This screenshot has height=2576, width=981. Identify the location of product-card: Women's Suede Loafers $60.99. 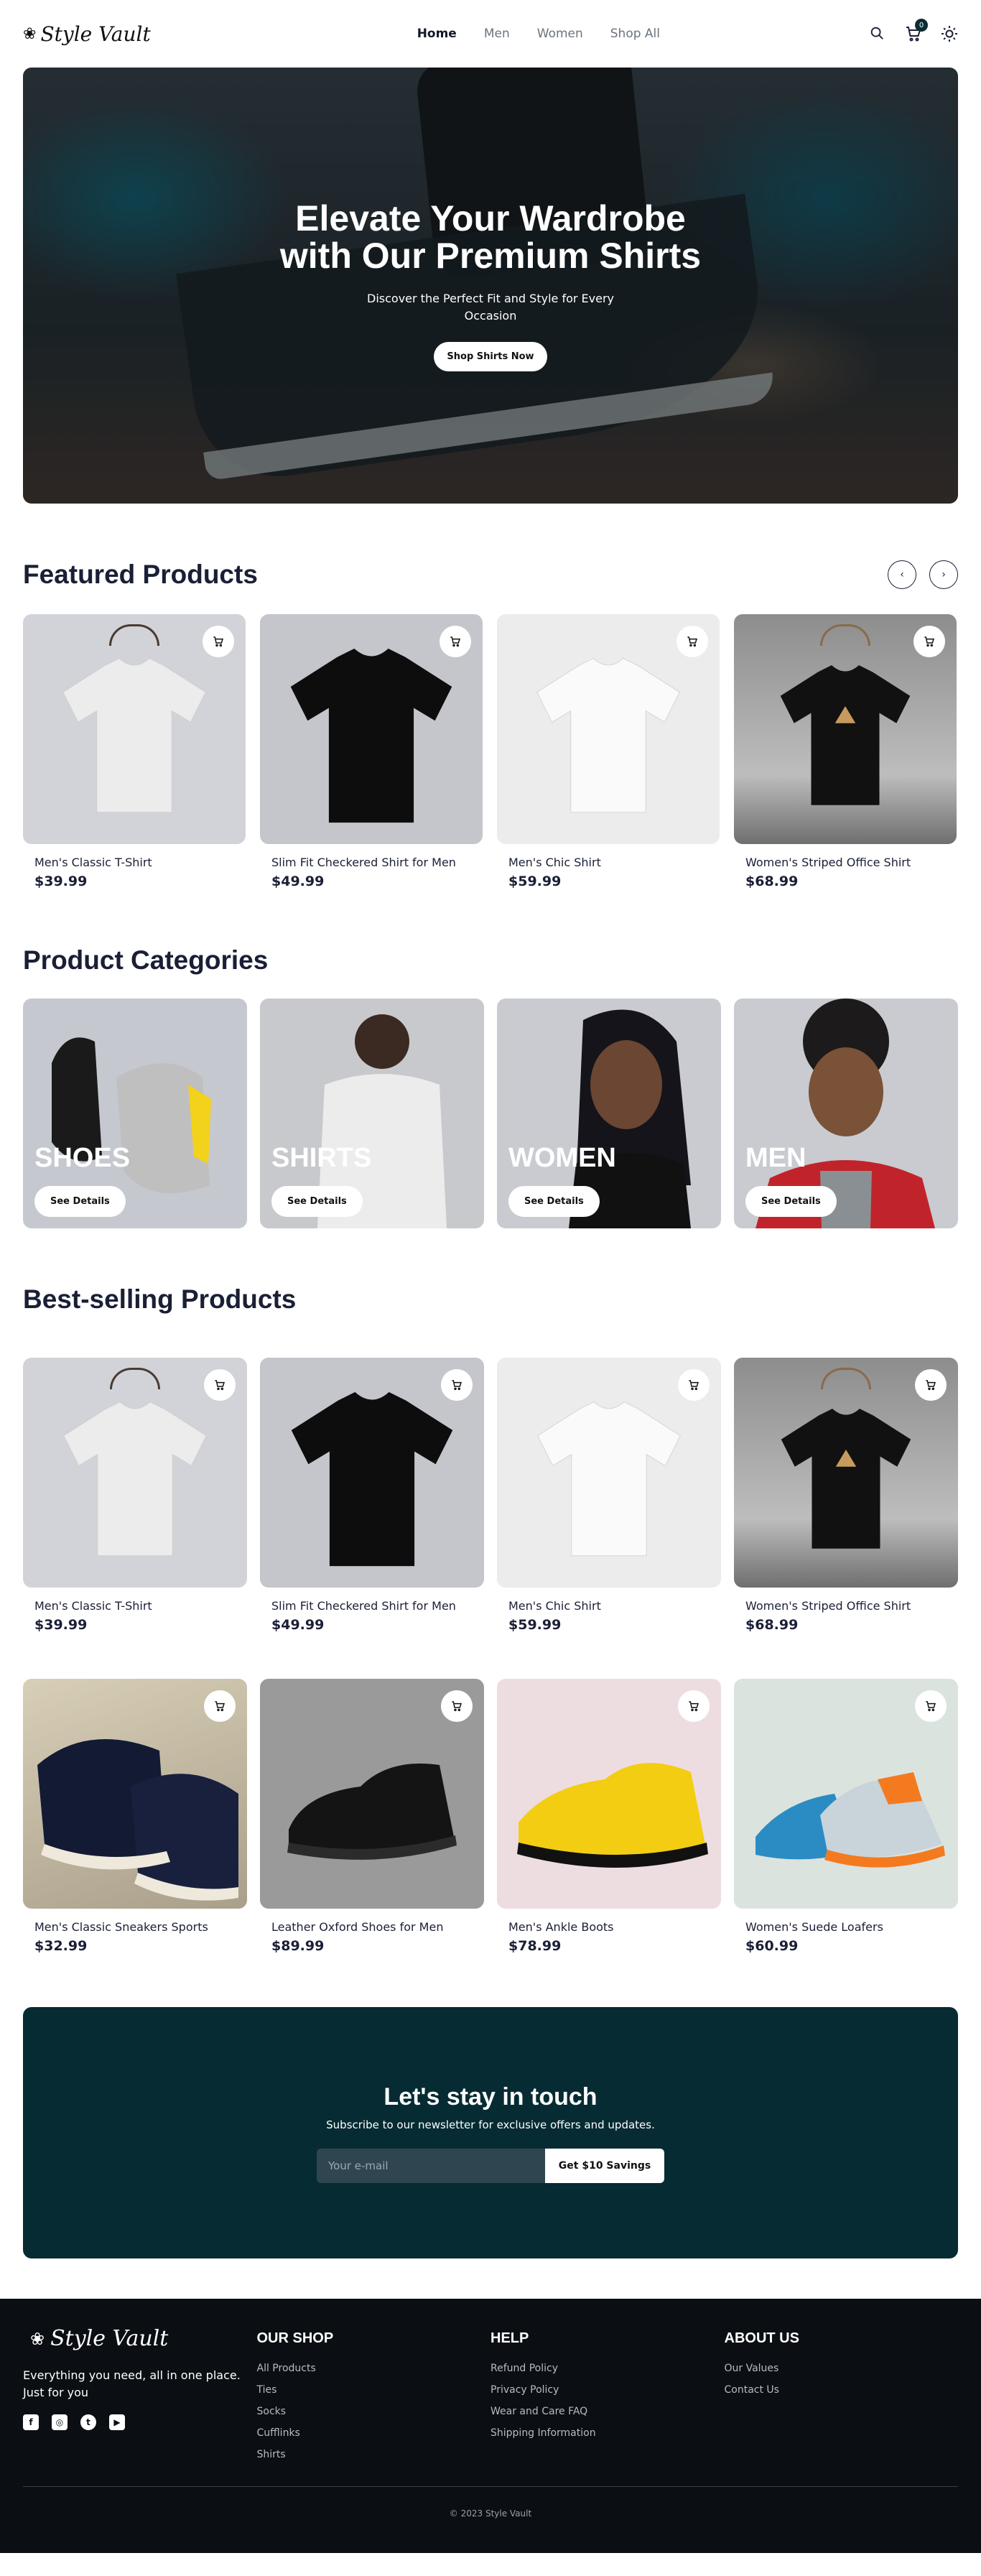
(846, 1816).